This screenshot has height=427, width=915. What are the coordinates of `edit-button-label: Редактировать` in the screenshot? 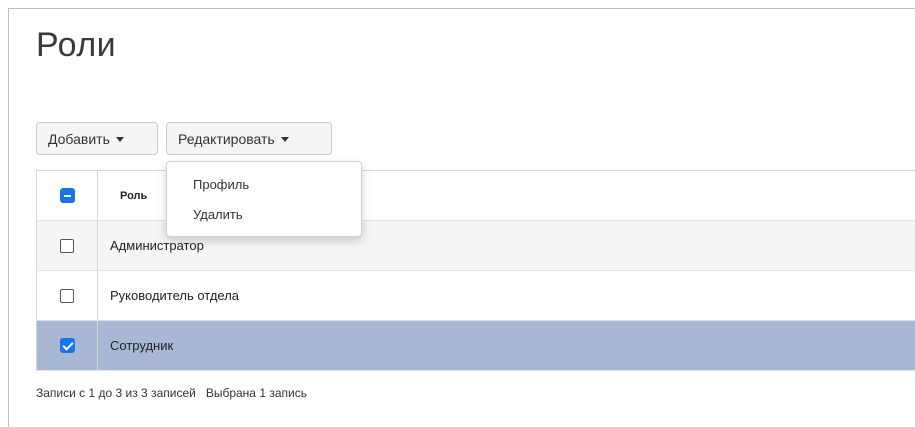 It's located at (226, 138).